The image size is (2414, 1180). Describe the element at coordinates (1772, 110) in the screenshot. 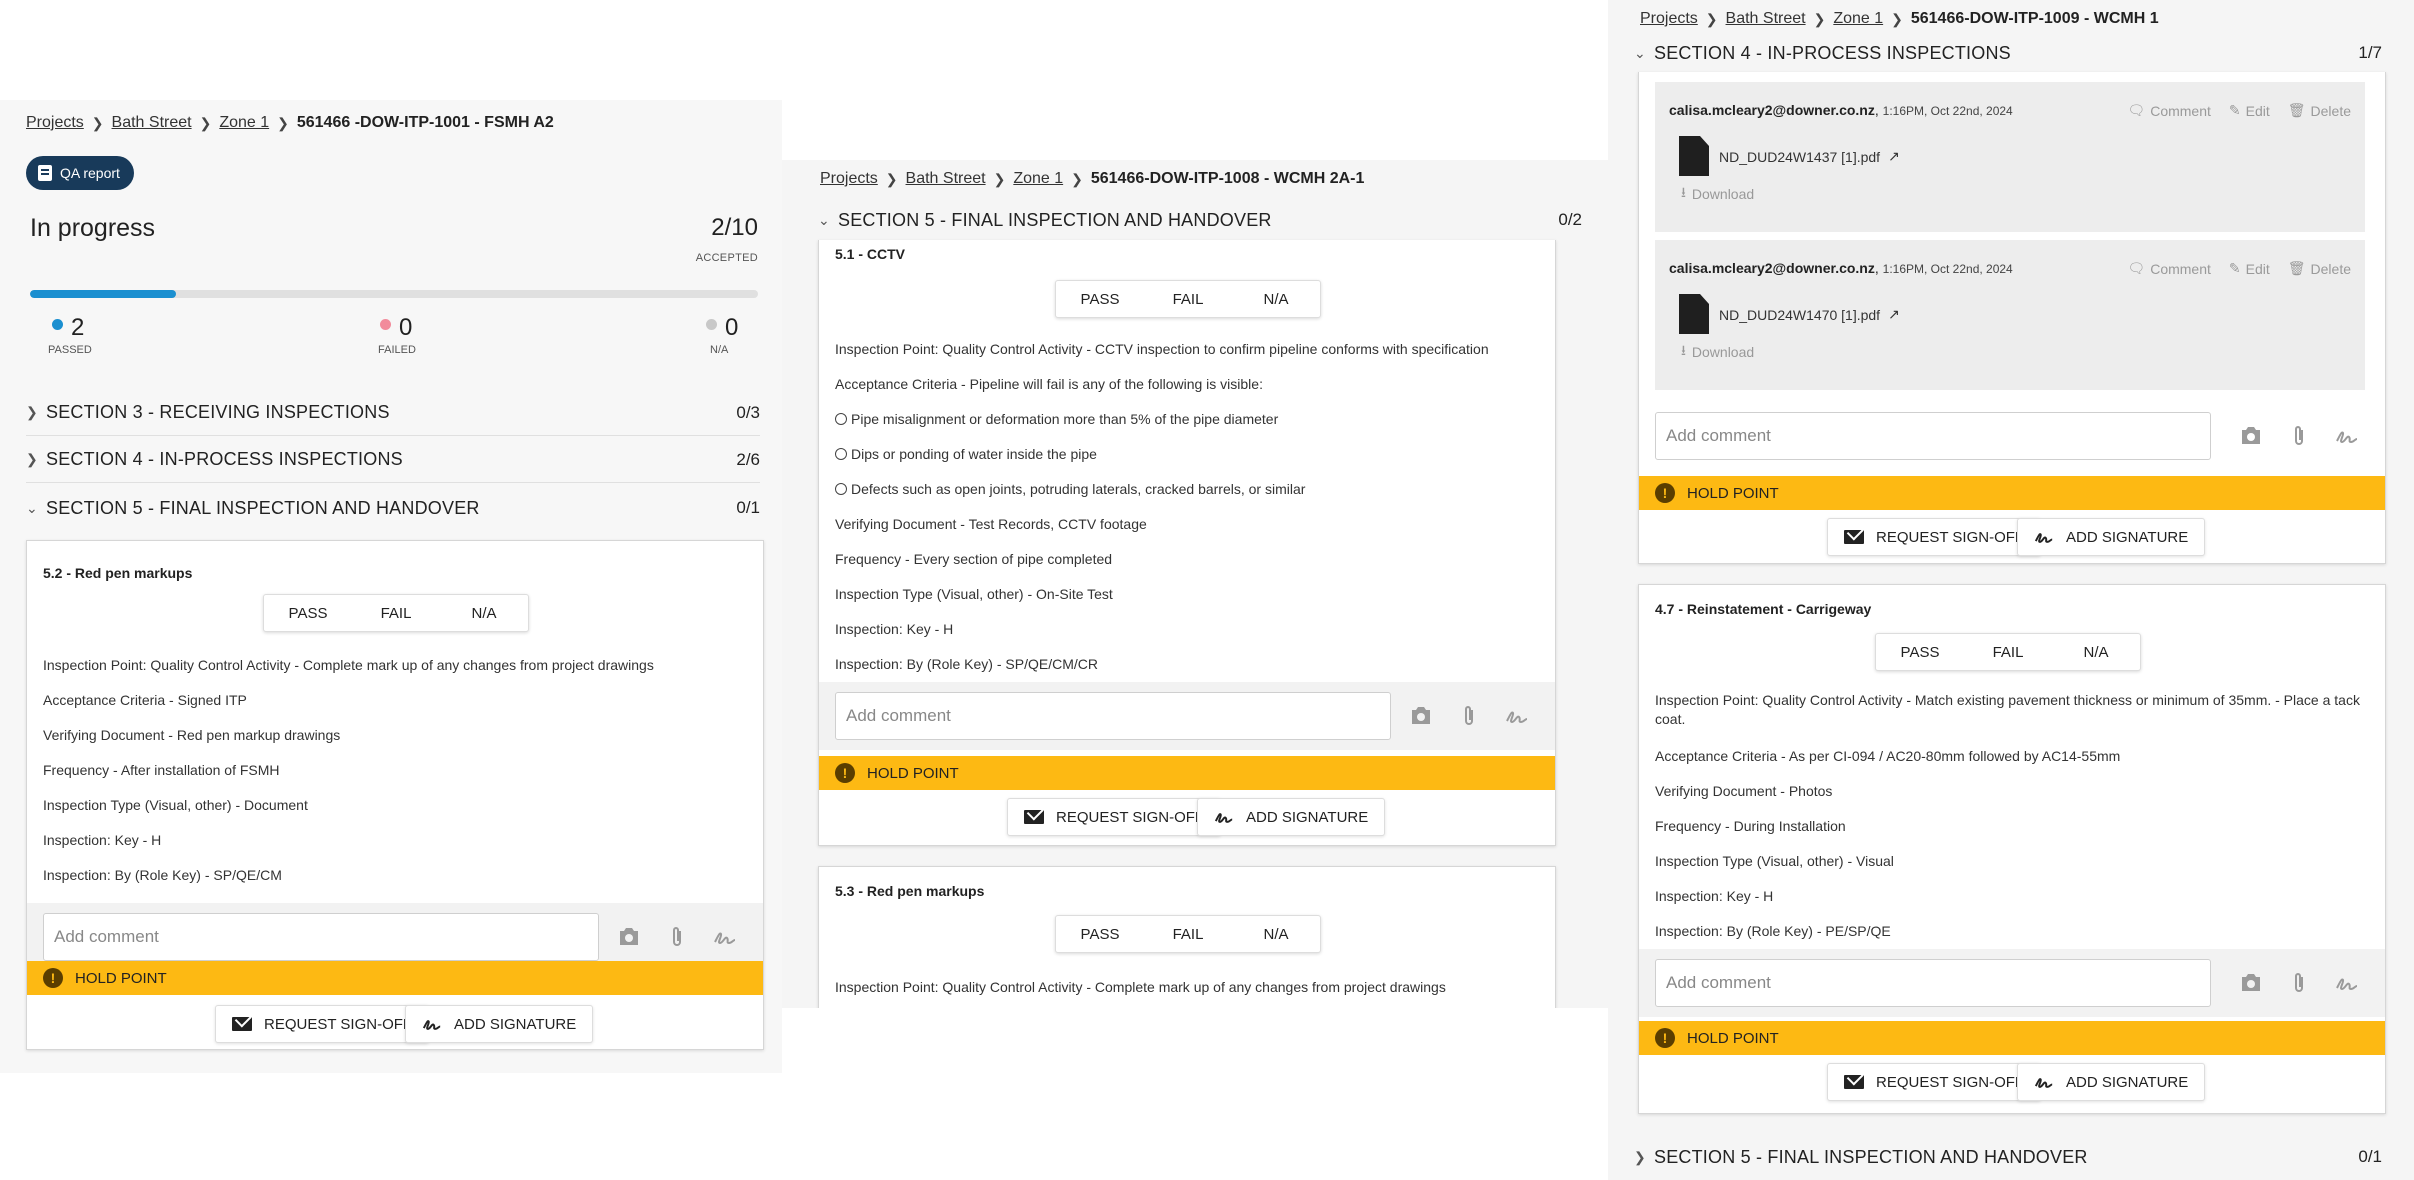

I see `author-email: calisa.mcleary2@downer.co.nz` at that location.